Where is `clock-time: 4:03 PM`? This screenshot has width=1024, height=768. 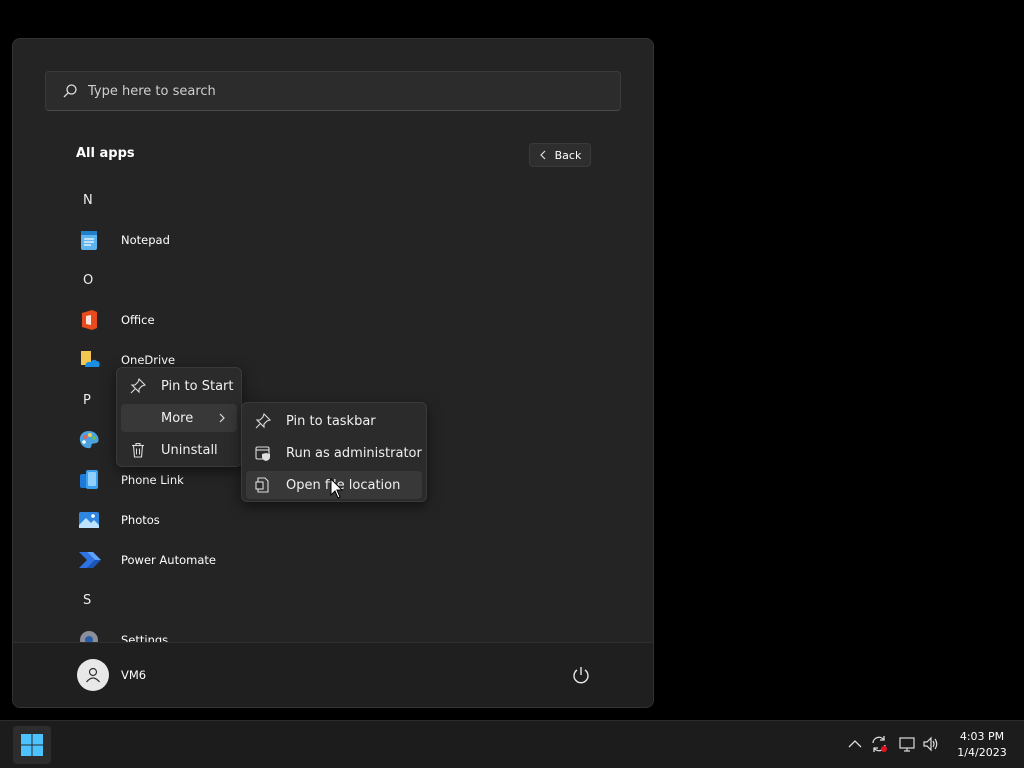
clock-time: 4:03 PM is located at coordinates (982, 736).